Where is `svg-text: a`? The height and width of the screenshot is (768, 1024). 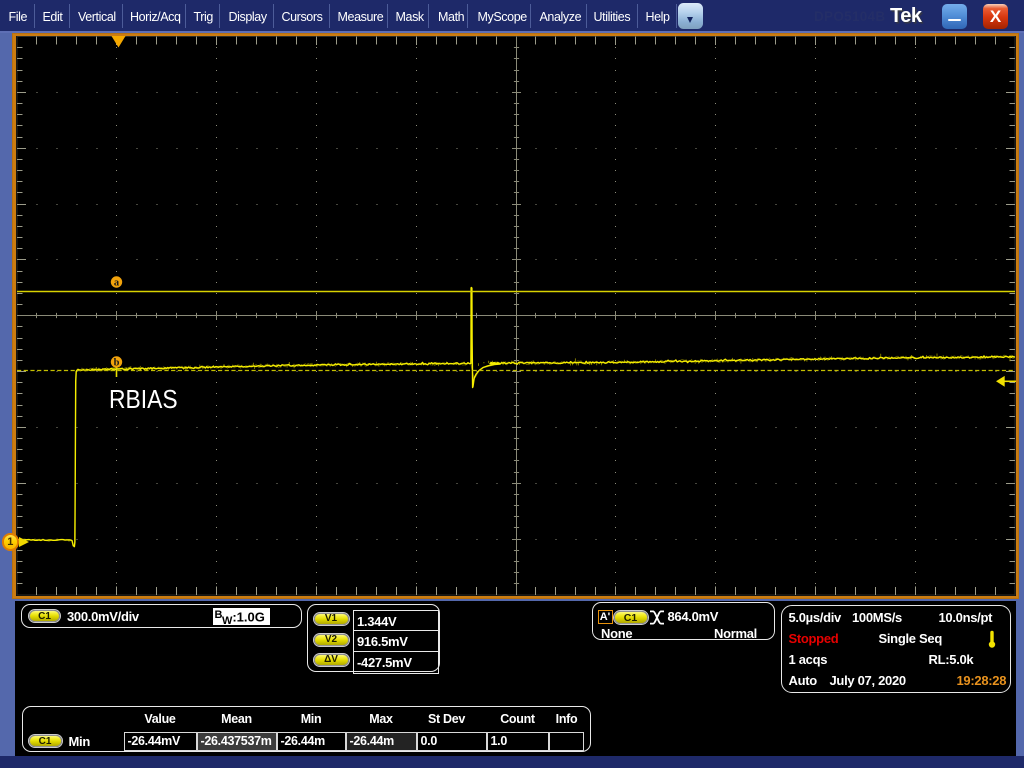 svg-text: a is located at coordinates (117, 283).